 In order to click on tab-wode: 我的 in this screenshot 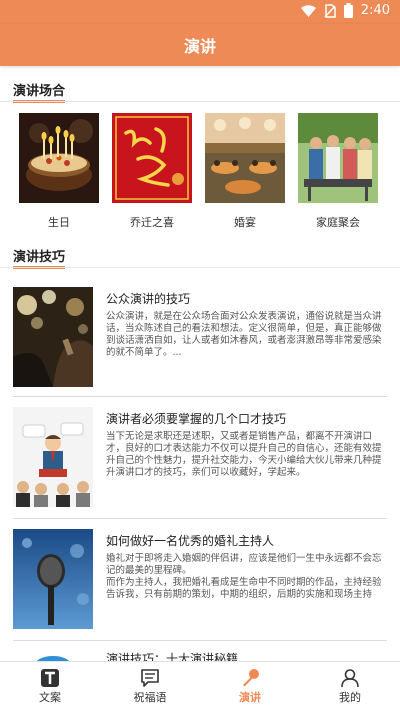, I will do `click(350, 686)`.